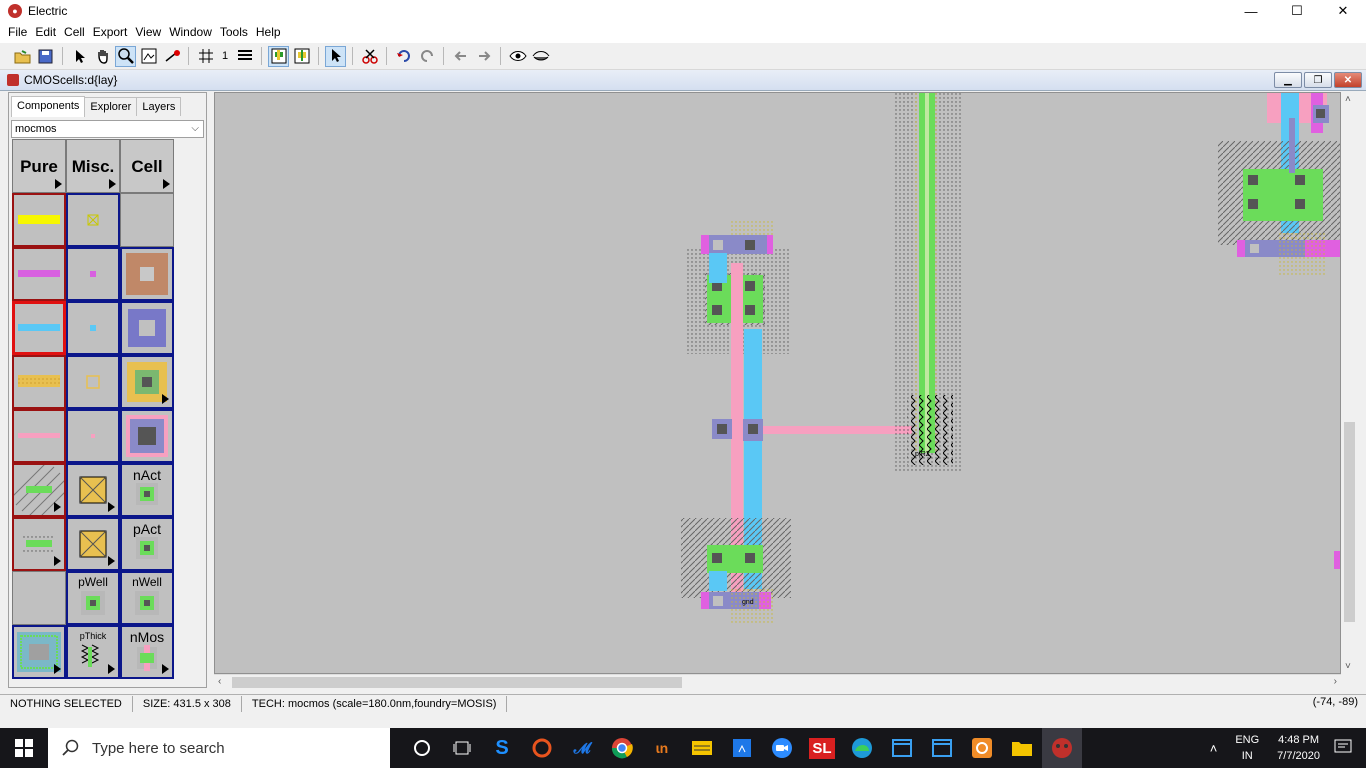 This screenshot has height=768, width=1366. Describe the element at coordinates (862, 748) in the screenshot. I see `edge-icon` at that location.